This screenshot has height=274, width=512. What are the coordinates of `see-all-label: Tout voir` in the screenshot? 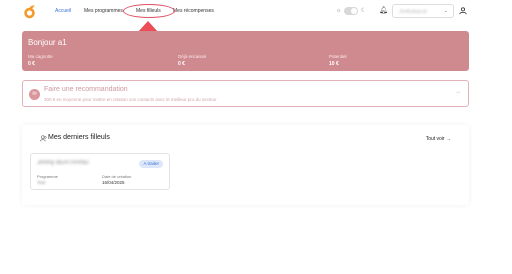 It's located at (435, 139).